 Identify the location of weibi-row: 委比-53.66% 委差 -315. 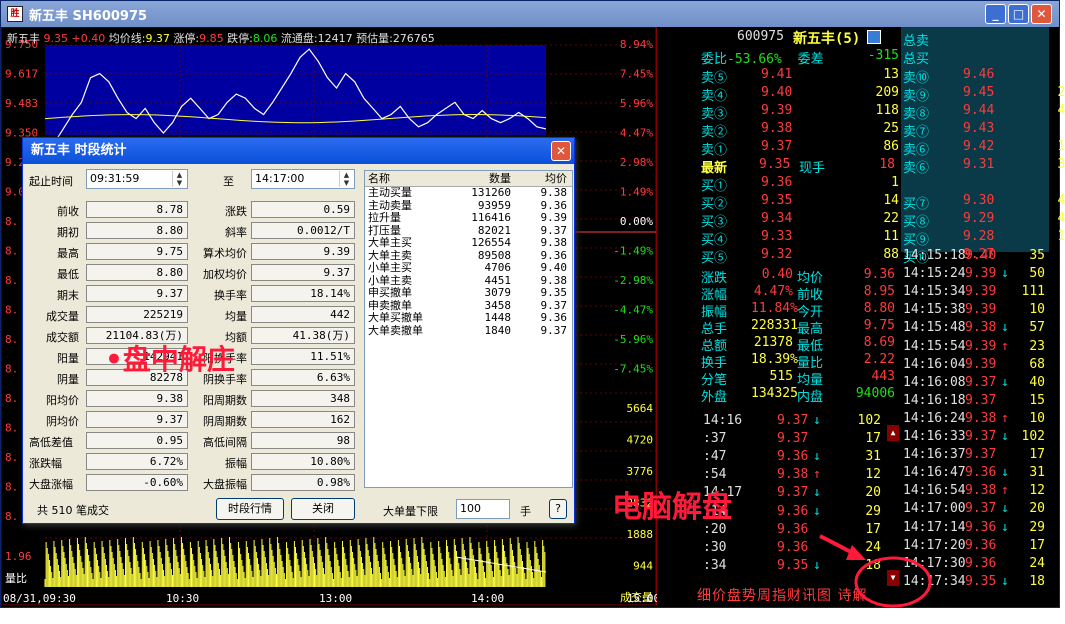
(800, 57).